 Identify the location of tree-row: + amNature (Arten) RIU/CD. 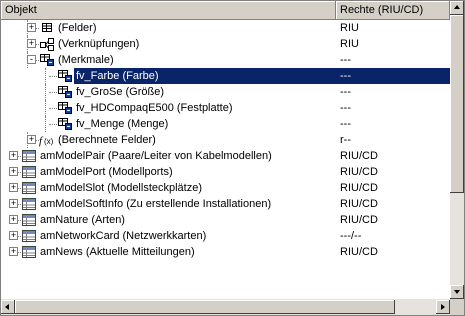
(225, 220).